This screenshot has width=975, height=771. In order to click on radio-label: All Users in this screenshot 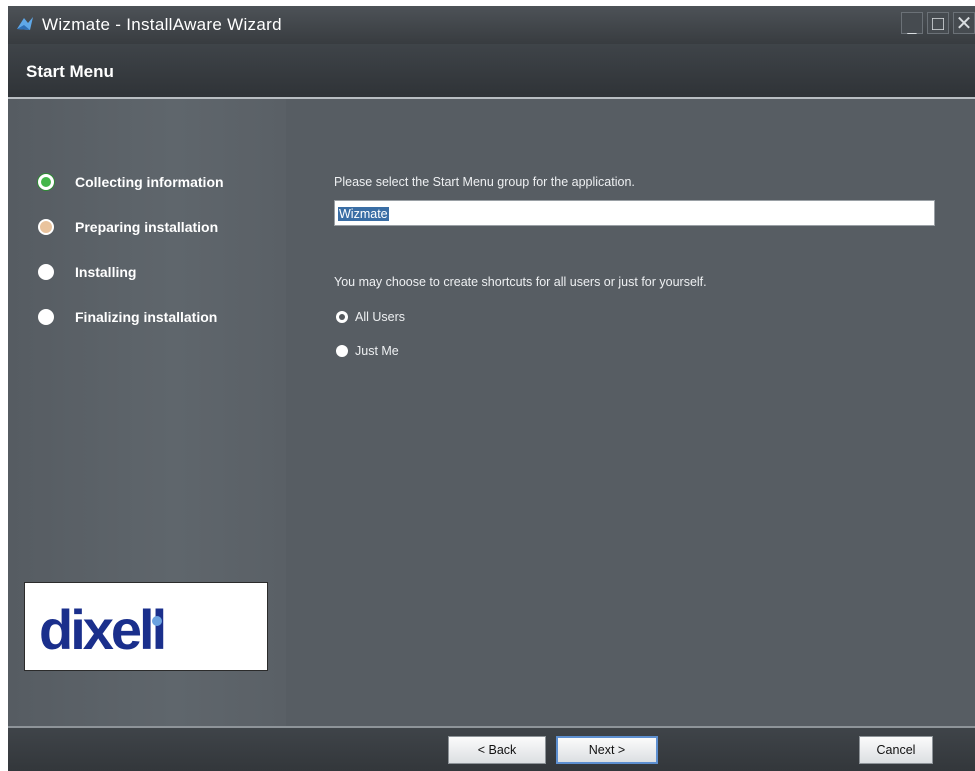, I will do `click(380, 317)`.